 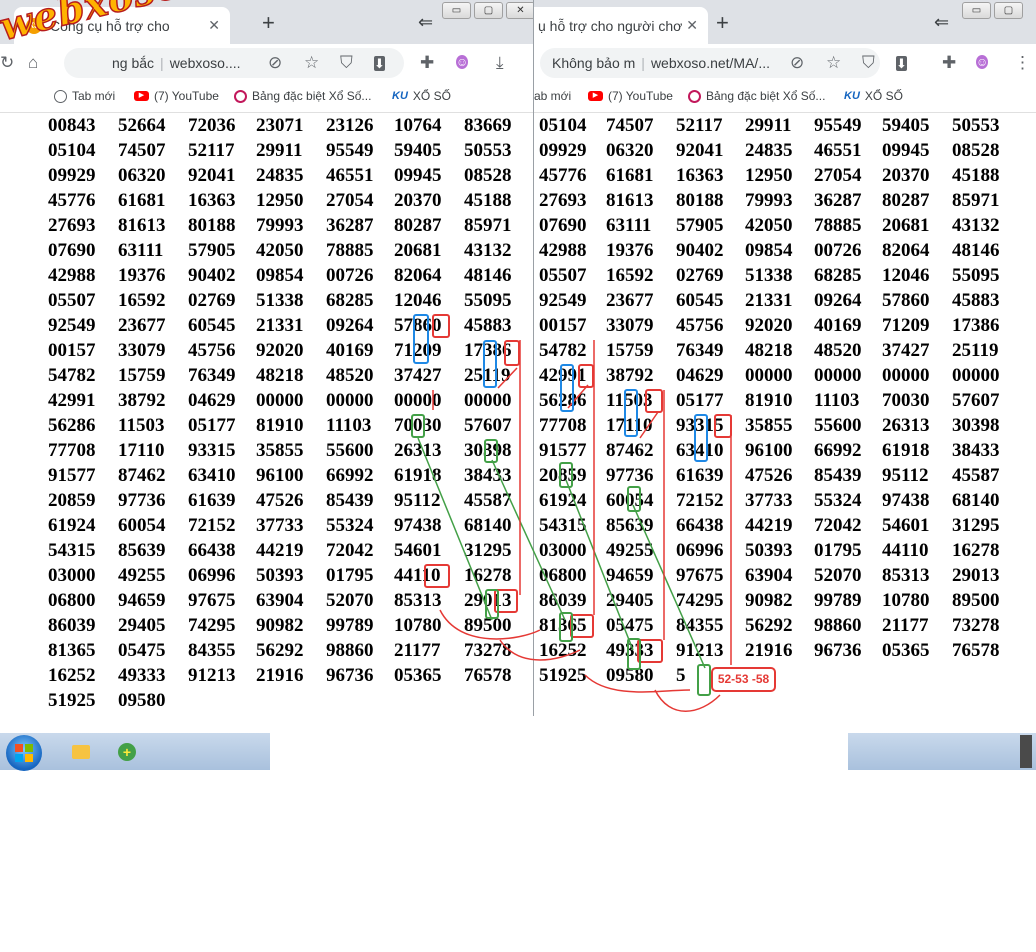 What do you see at coordinates (906, 425) in the screenshot?
I see `result-number: 26313` at bounding box center [906, 425].